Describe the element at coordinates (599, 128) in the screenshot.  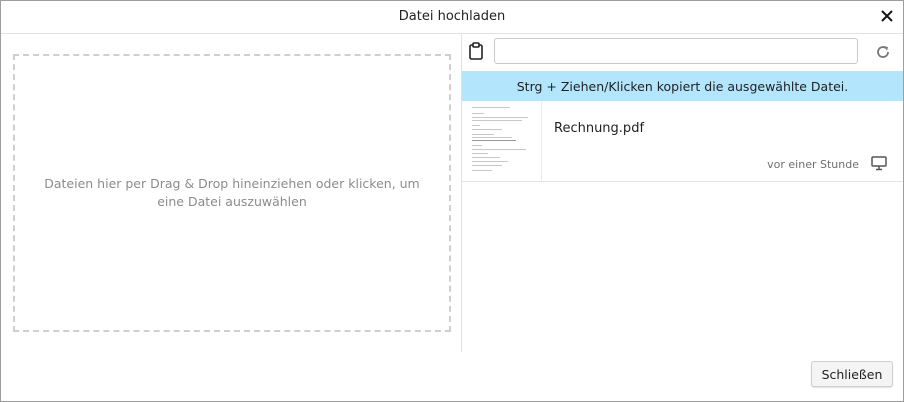
I see `file-name: Rechnung.pdf` at that location.